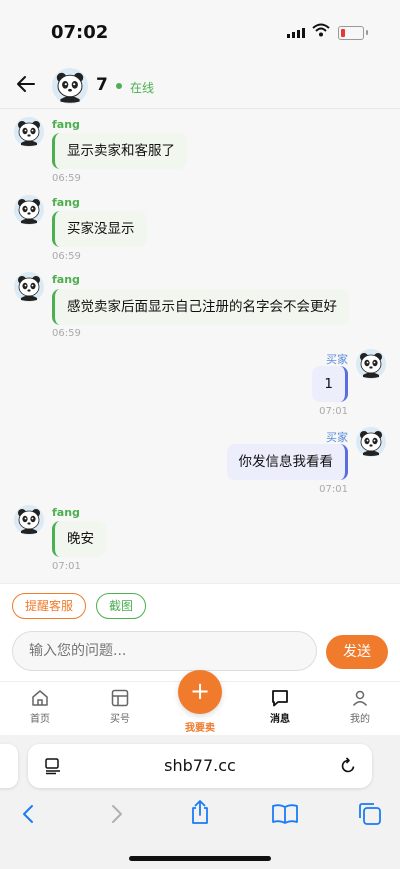  What do you see at coordinates (357, 652) in the screenshot?
I see `send-button: 发送` at bounding box center [357, 652].